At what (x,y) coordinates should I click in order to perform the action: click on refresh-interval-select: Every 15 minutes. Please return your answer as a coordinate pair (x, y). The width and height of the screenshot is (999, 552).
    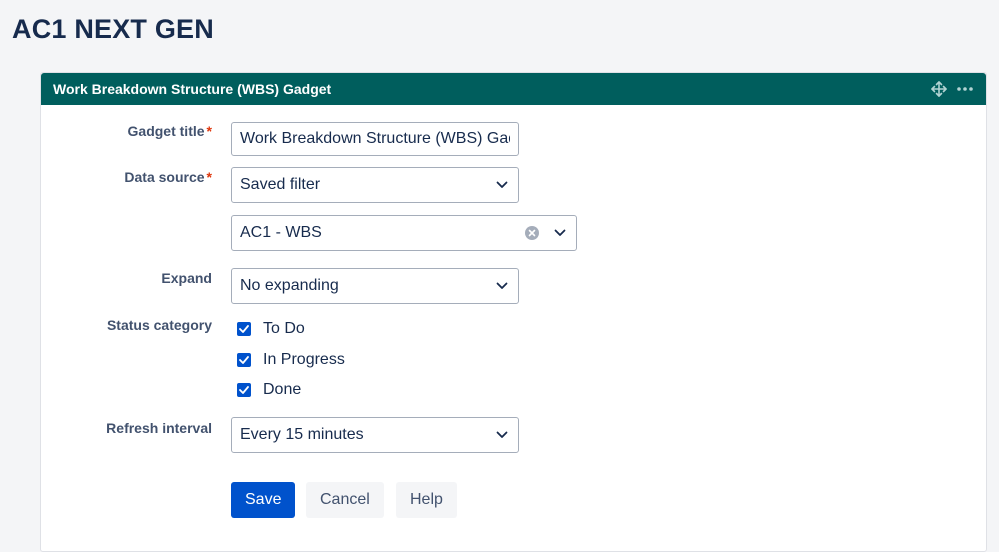
    Looking at the image, I should click on (375, 435).